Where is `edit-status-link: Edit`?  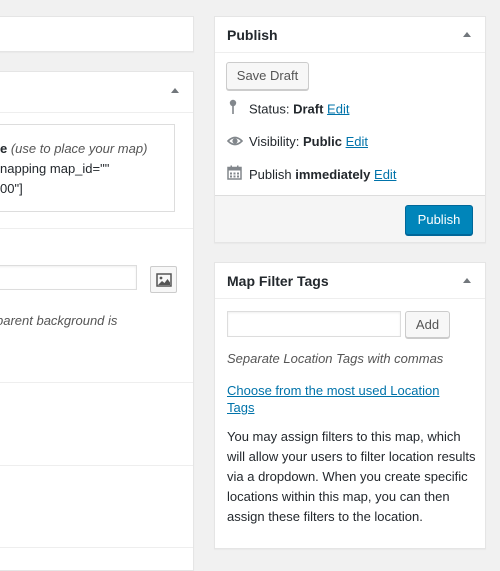 edit-status-link: Edit is located at coordinates (338, 108).